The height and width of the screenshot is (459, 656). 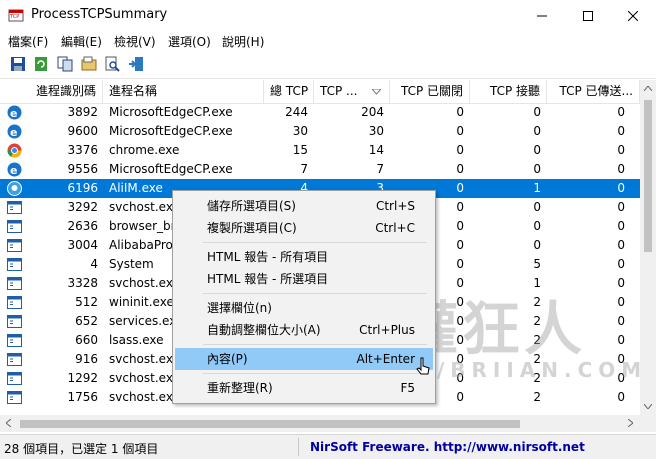 I want to click on cell-total-tcp: 244, so click(x=296, y=112).